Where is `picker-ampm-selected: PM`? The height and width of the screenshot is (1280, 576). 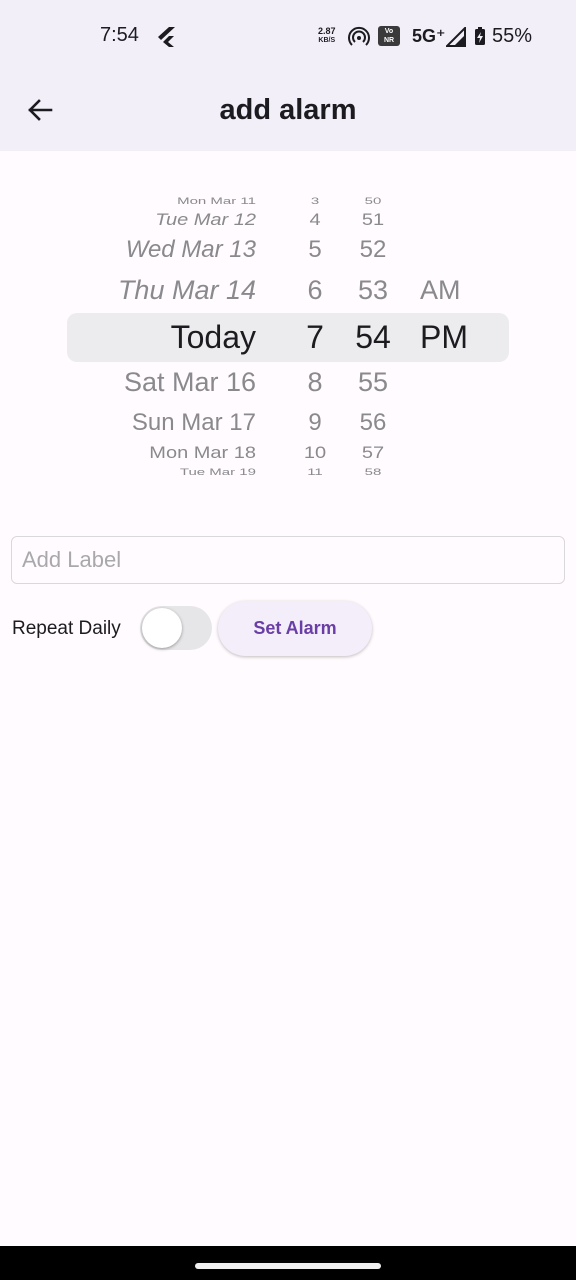
picker-ampm-selected: PM is located at coordinates (450, 337).